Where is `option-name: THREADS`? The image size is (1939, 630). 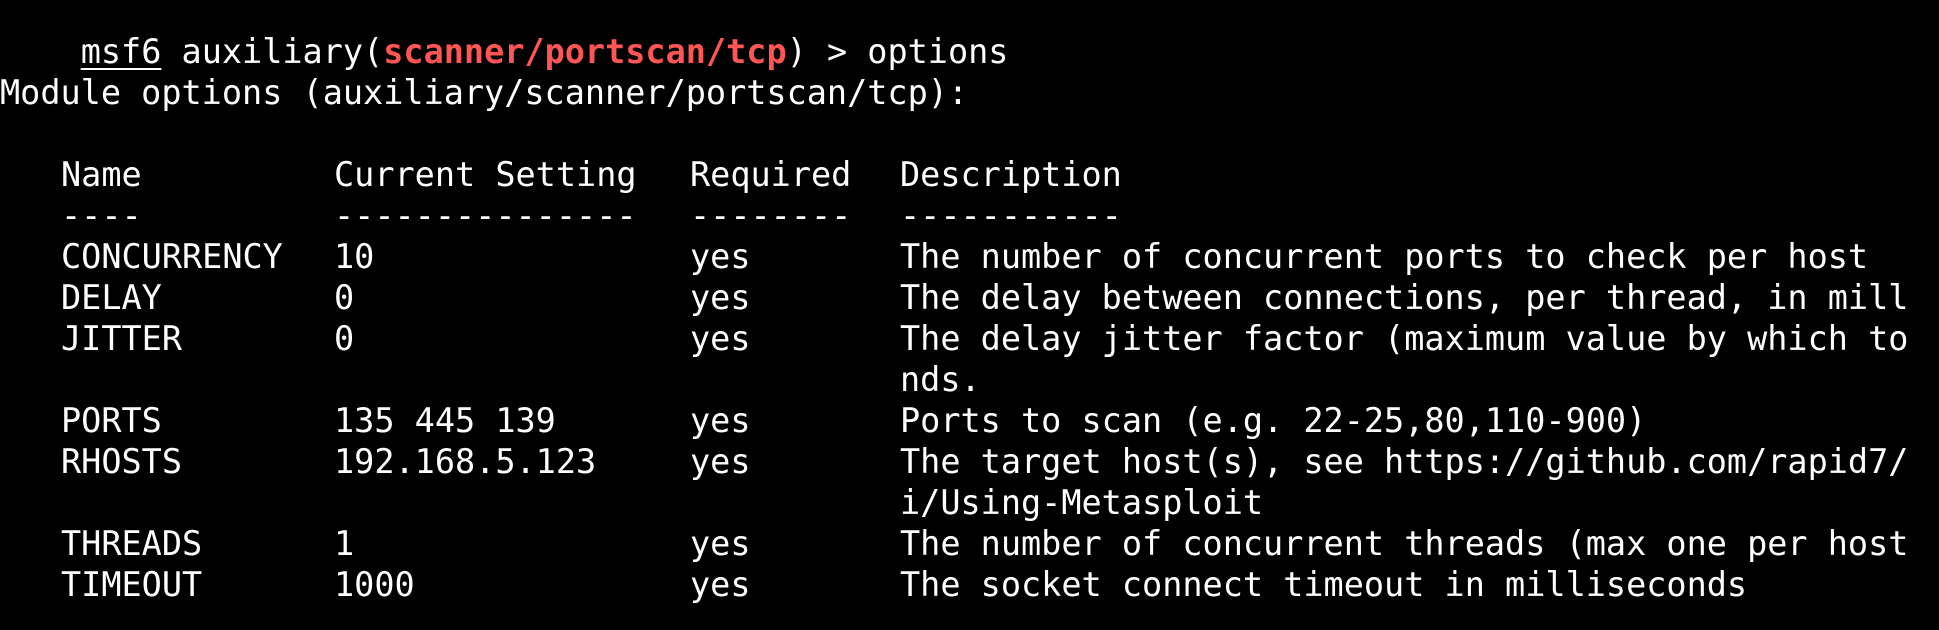 option-name: THREADS is located at coordinates (132, 543).